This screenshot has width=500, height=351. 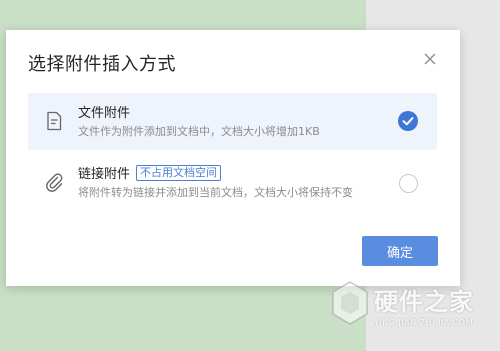 I want to click on watermark-subtext: YING JIAN ZHI JIA.COM, so click(x=423, y=322).